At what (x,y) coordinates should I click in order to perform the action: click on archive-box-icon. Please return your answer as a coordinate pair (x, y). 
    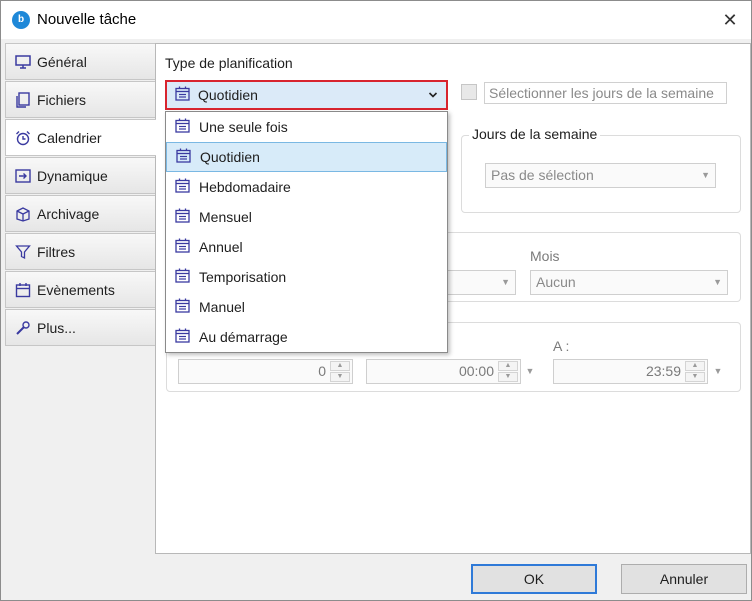
    Looking at the image, I should click on (23, 214).